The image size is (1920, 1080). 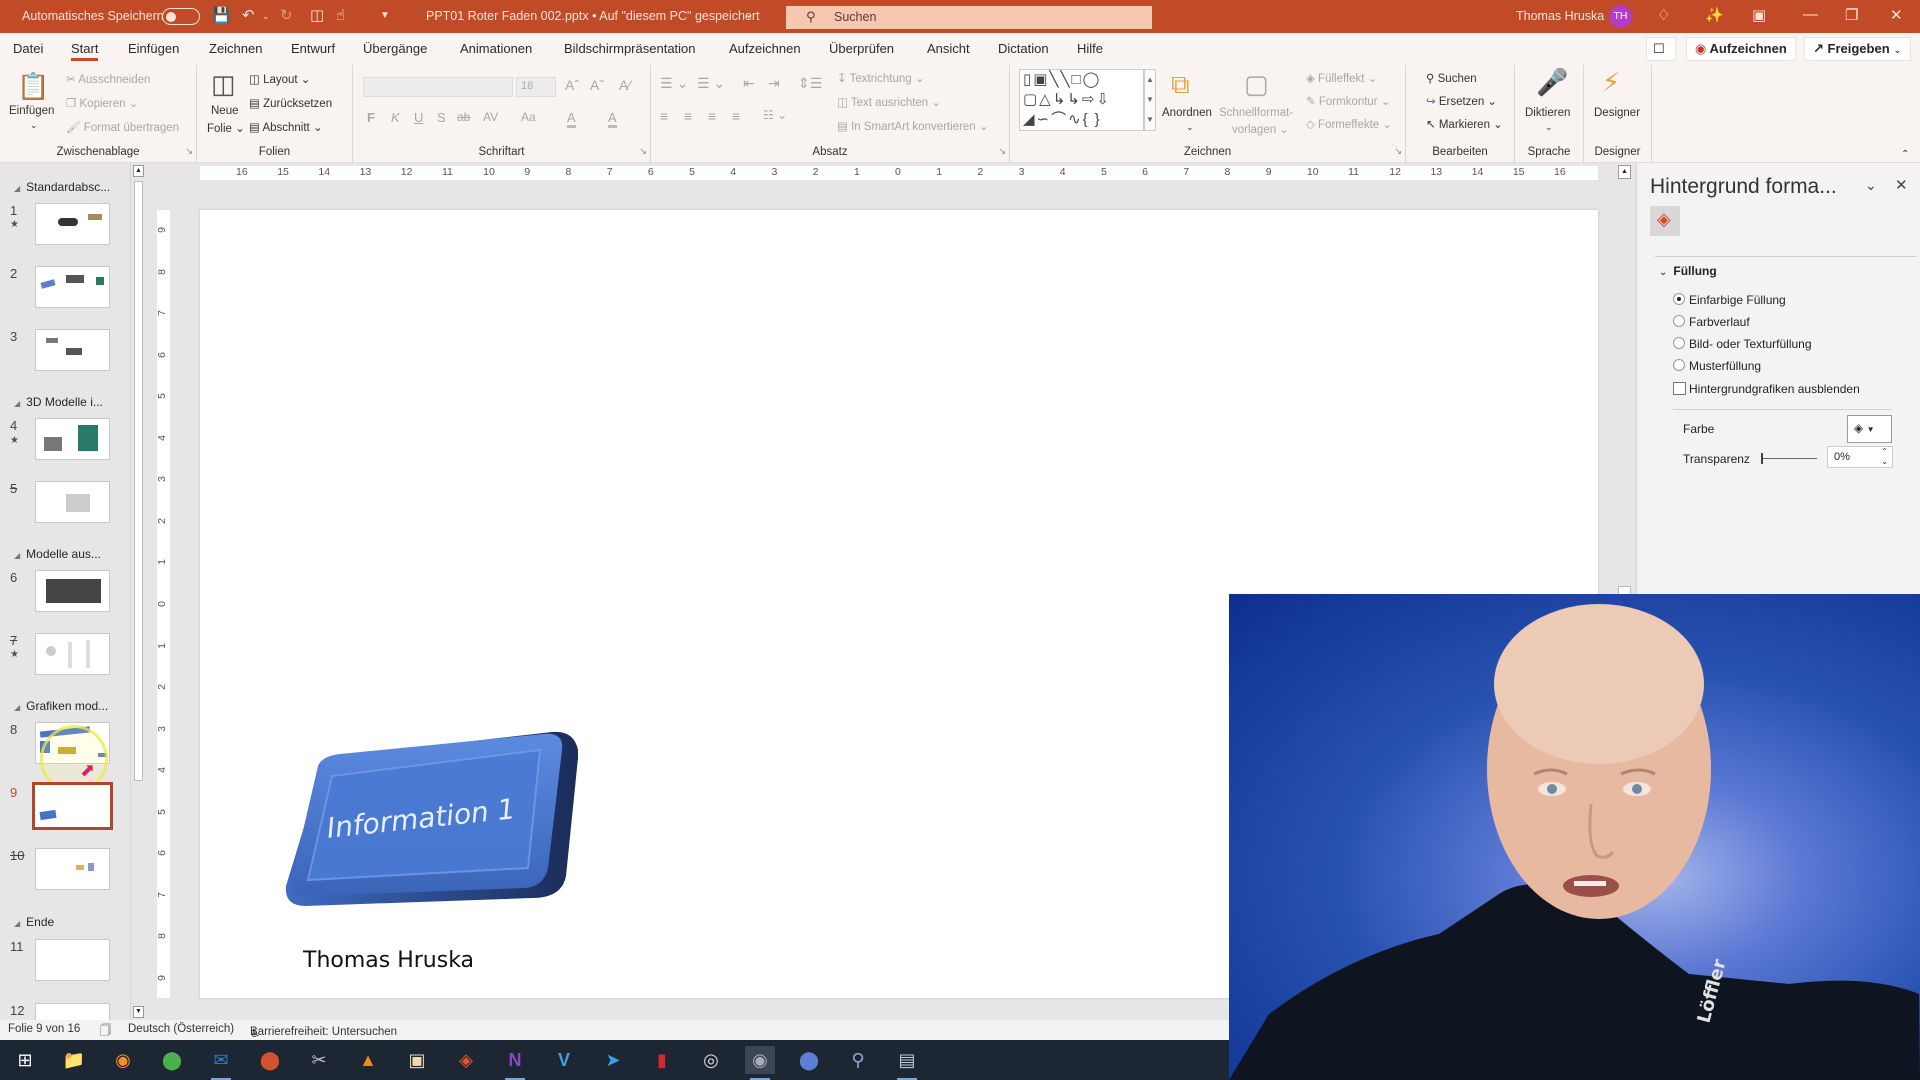 I want to click on minimize-icon: —, so click(x=1810, y=14).